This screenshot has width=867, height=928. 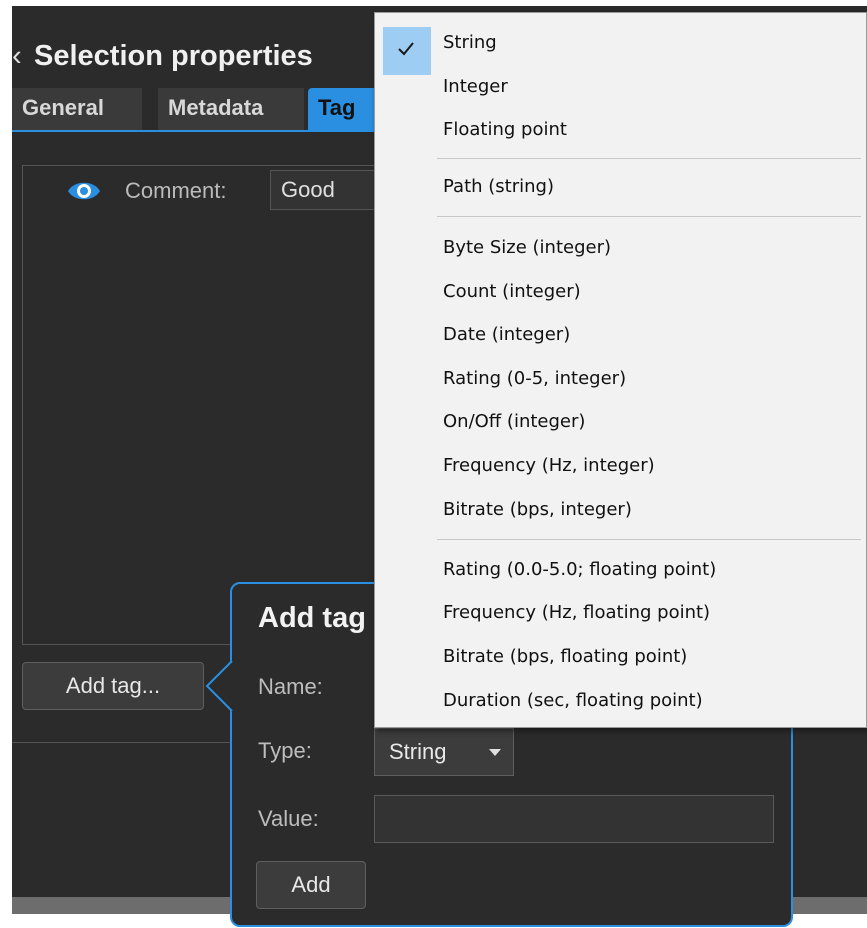 What do you see at coordinates (475, 87) in the screenshot?
I see `menu-item-integer: Integer` at bounding box center [475, 87].